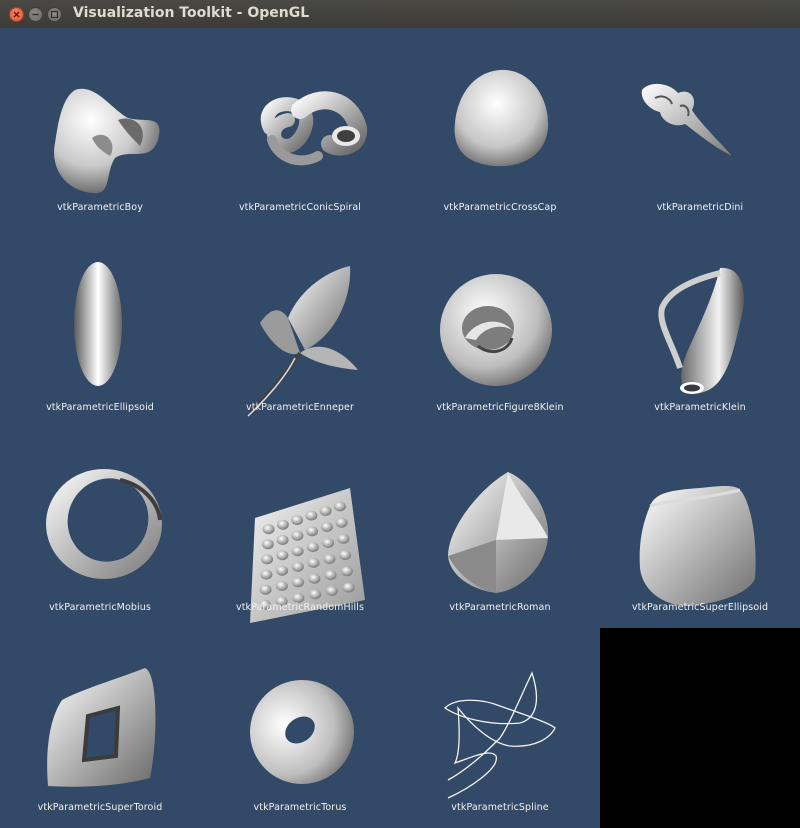  I want to click on viewport-mobius: vtkParametricMobius, so click(100, 528).